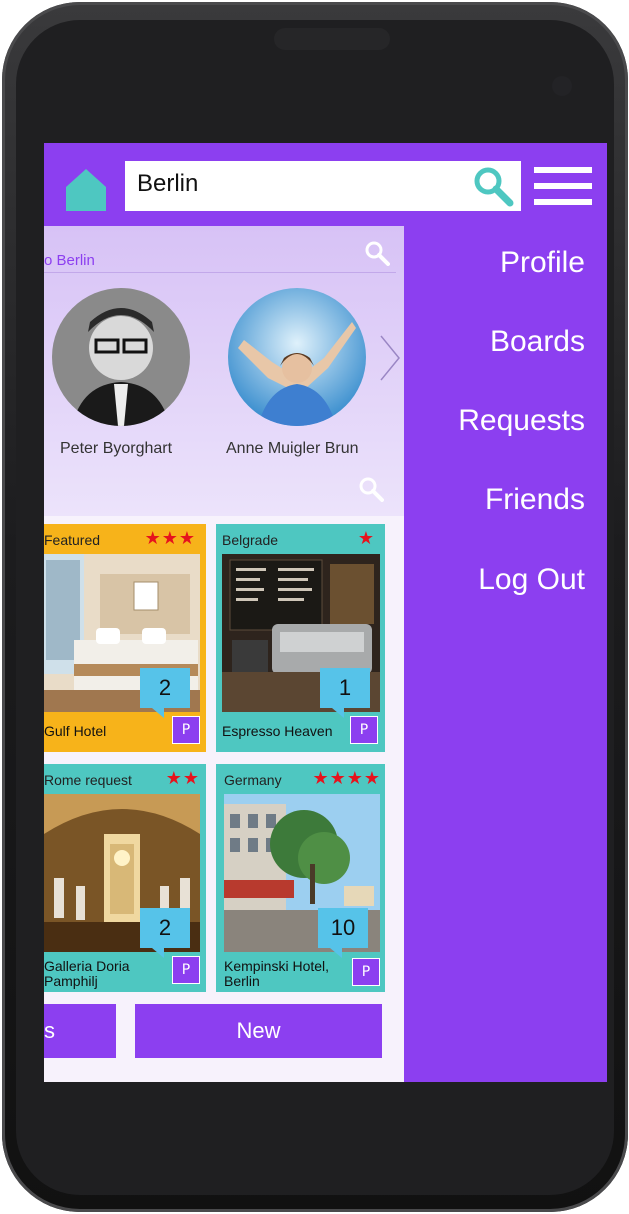  I want to click on card-title: Featured, so click(72, 540).